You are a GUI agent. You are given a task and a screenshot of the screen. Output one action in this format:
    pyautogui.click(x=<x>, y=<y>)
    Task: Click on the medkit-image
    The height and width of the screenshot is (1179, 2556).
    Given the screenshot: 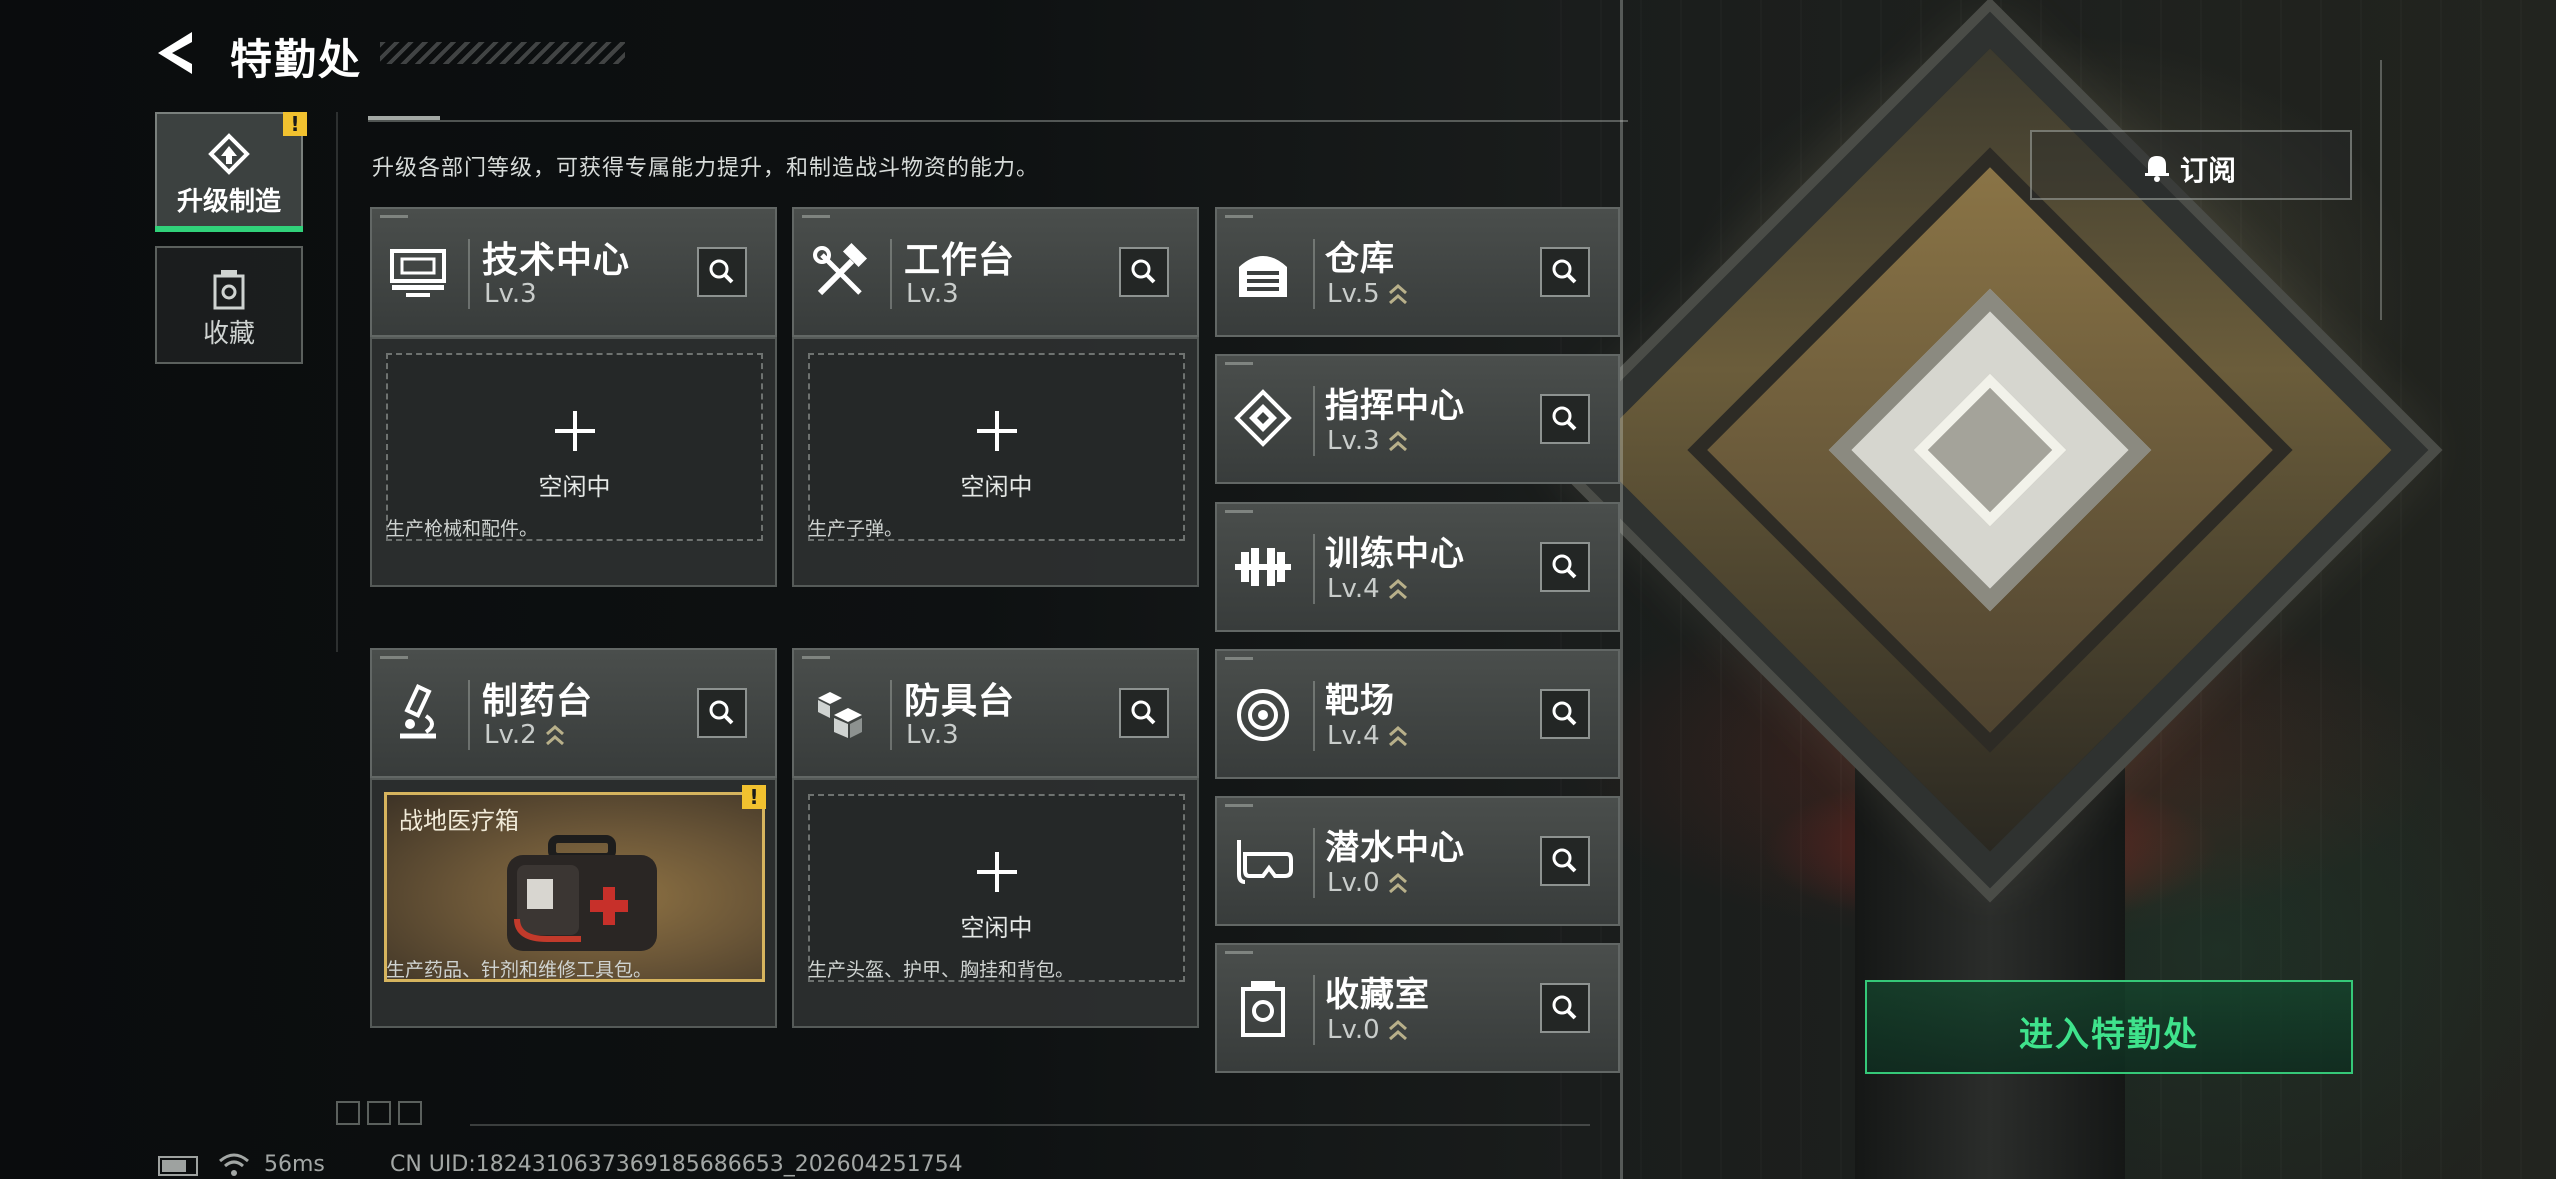 What is the action you would take?
    pyautogui.click(x=582, y=893)
    